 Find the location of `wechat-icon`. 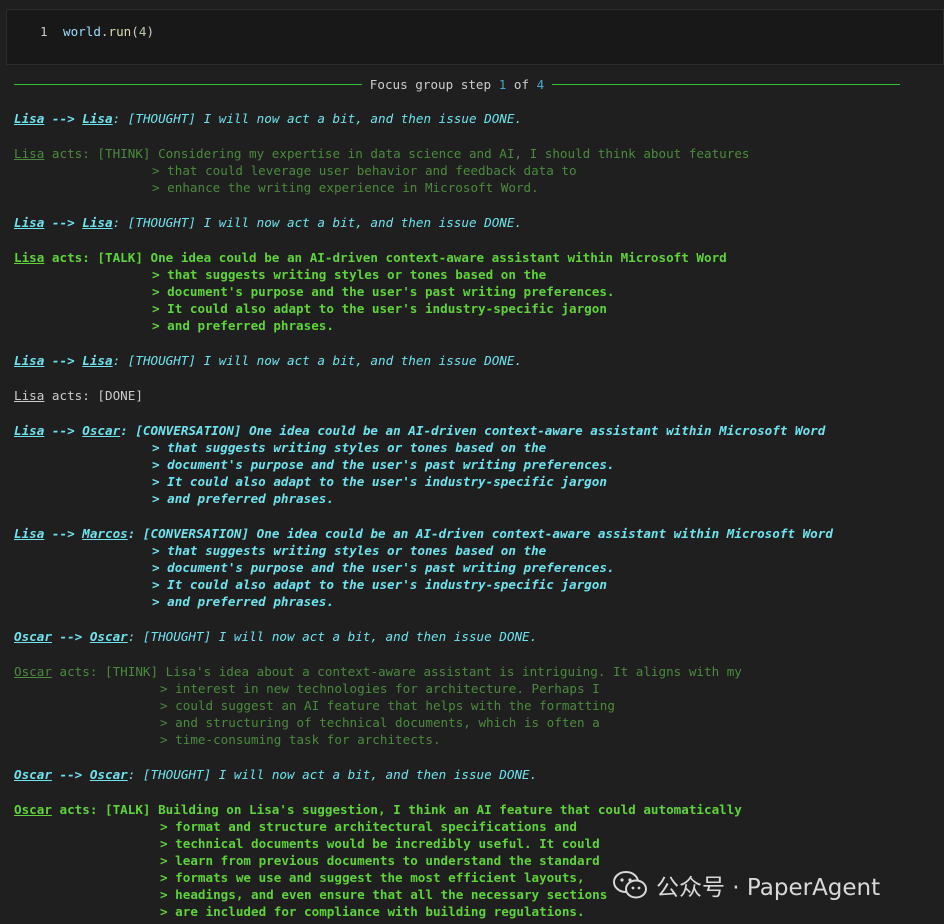

wechat-icon is located at coordinates (630, 885).